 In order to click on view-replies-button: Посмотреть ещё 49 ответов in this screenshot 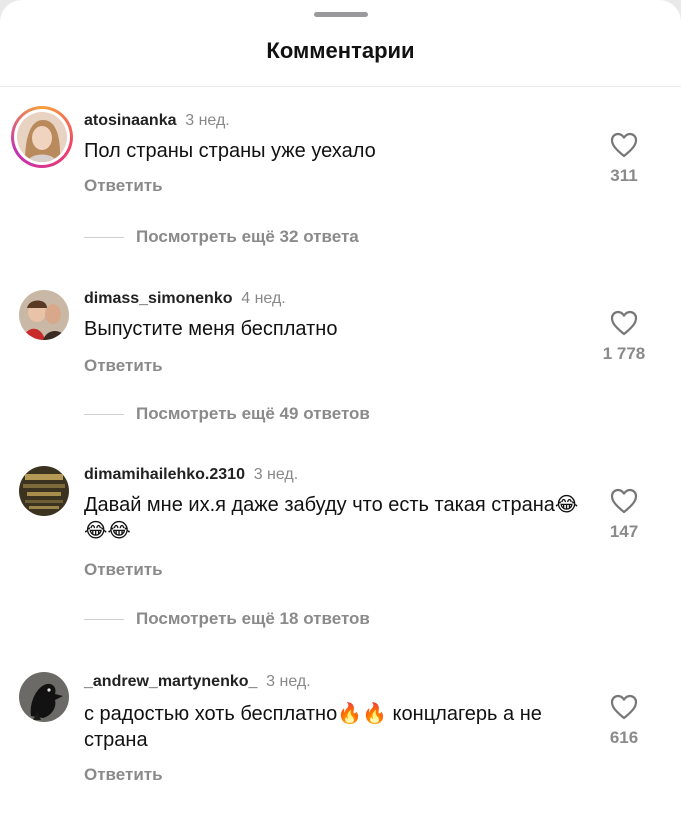, I will do `click(227, 414)`.